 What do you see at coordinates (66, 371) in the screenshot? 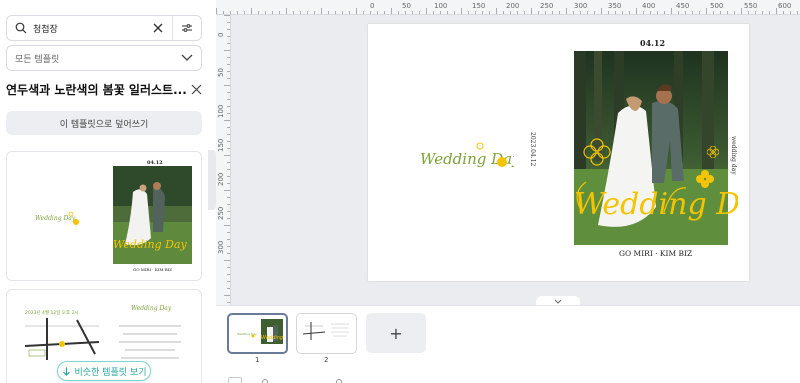
I see `arrow-down-icon` at bounding box center [66, 371].